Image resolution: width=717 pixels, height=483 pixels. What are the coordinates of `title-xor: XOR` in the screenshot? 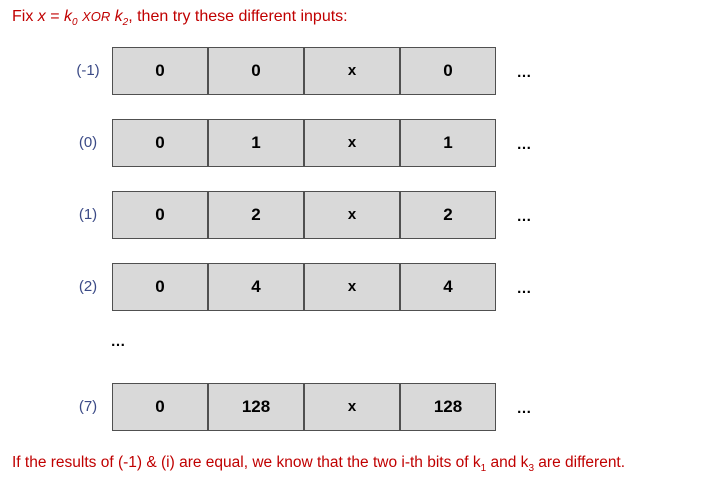 It's located at (96, 16).